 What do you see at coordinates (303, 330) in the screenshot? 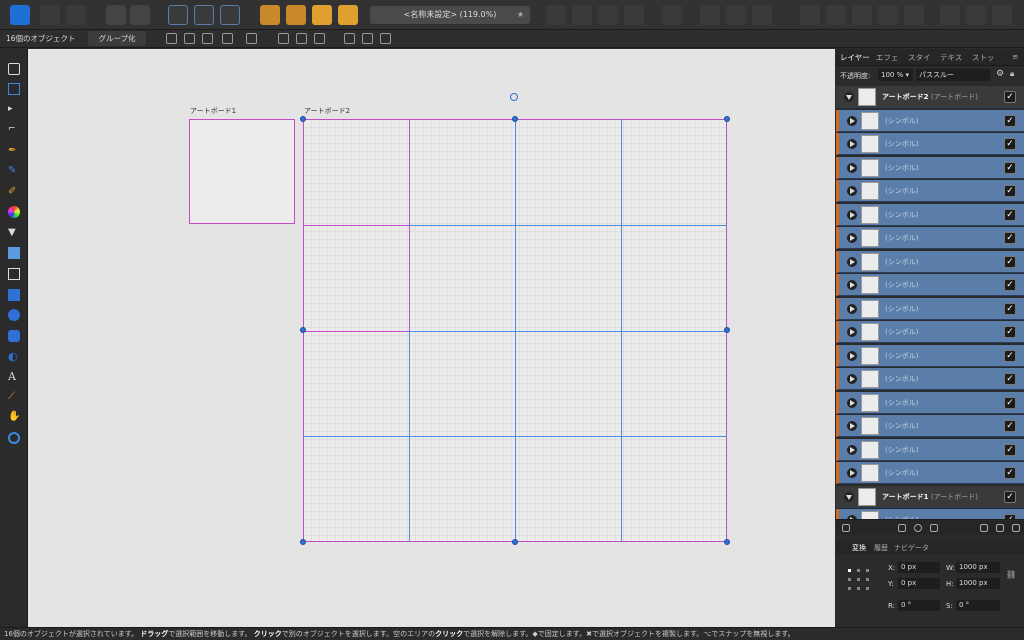
I see `handle-middle-left` at bounding box center [303, 330].